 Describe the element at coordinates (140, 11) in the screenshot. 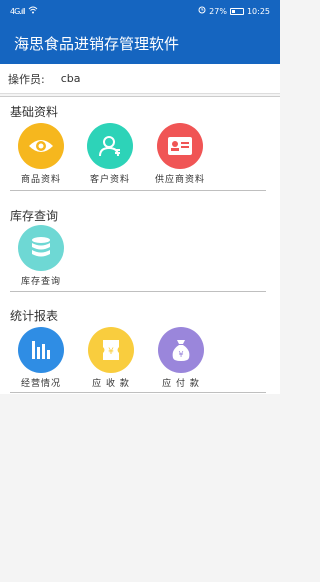

I see `status-bar: 4G.ıll 27% 10:25` at that location.